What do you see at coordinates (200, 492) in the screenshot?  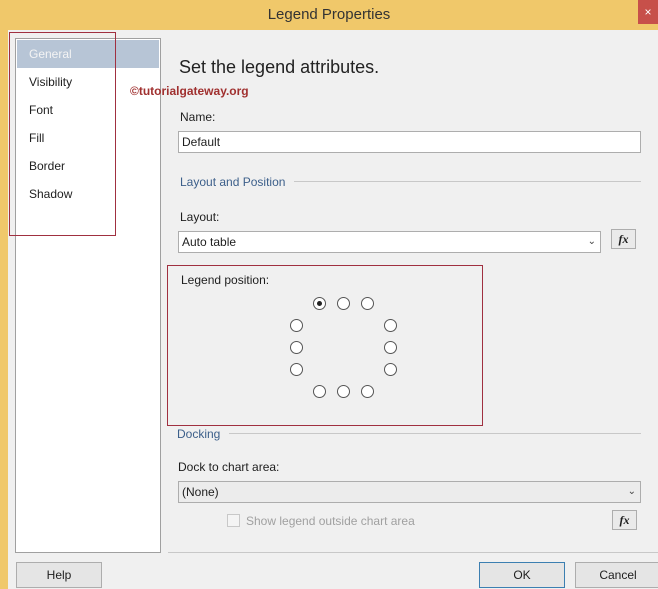 I see `dock-value: (None)` at bounding box center [200, 492].